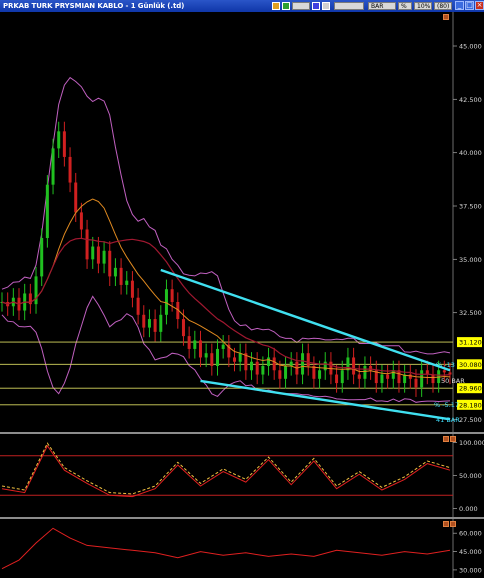 This screenshot has width=484, height=578. Describe the element at coordinates (453, 524) in the screenshot. I see `osc2-close-icon` at that location.